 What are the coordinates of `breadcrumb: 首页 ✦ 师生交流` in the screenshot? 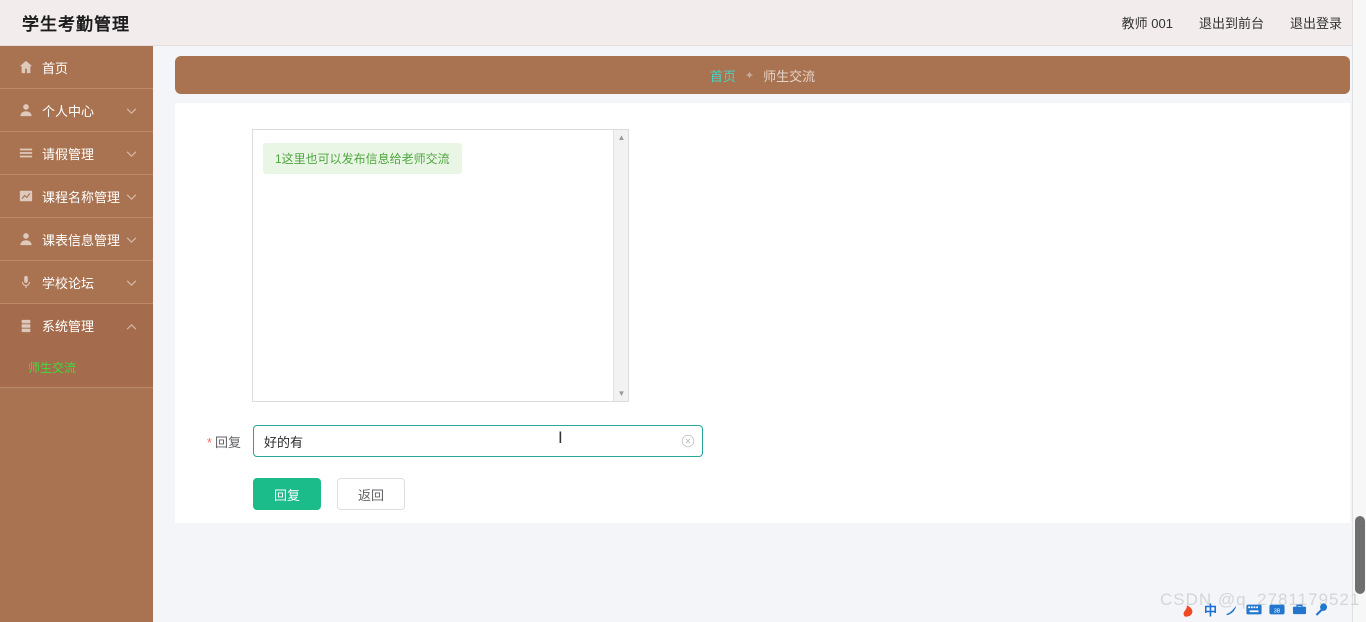 It's located at (762, 75).